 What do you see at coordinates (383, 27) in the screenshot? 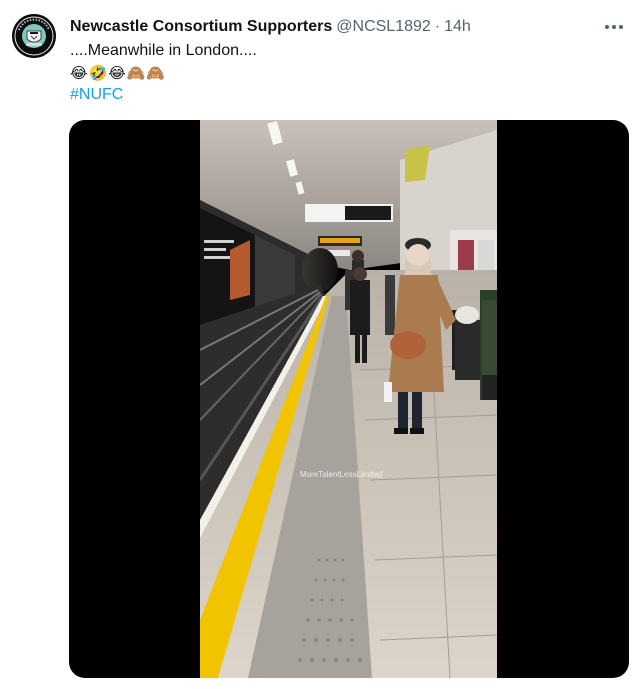
I see `user-handle: @NCSL1892` at bounding box center [383, 27].